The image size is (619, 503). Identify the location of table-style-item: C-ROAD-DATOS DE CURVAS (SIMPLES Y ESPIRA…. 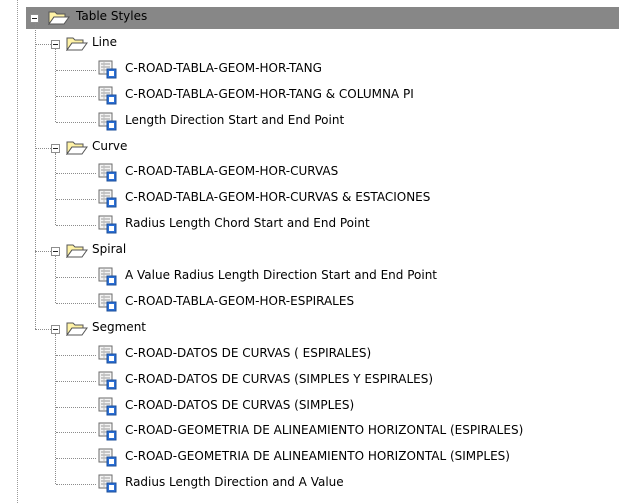
(279, 379).